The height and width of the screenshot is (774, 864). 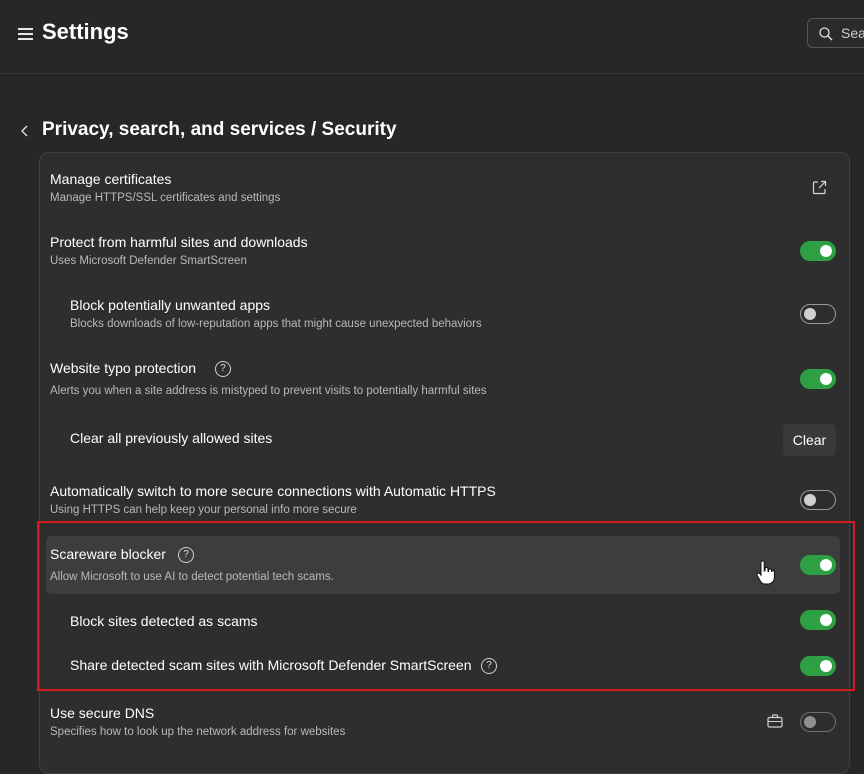 I want to click on external-link-icon, so click(x=819, y=187).